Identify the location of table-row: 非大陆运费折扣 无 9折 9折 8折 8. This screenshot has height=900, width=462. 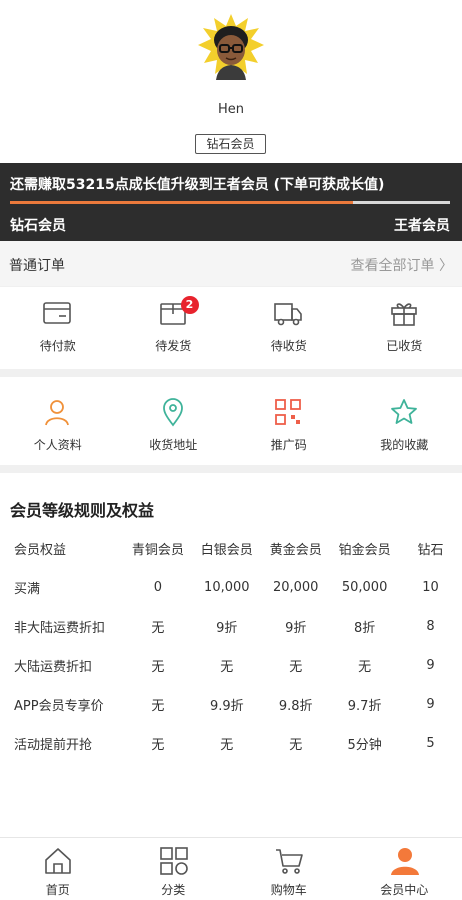
(231, 626).